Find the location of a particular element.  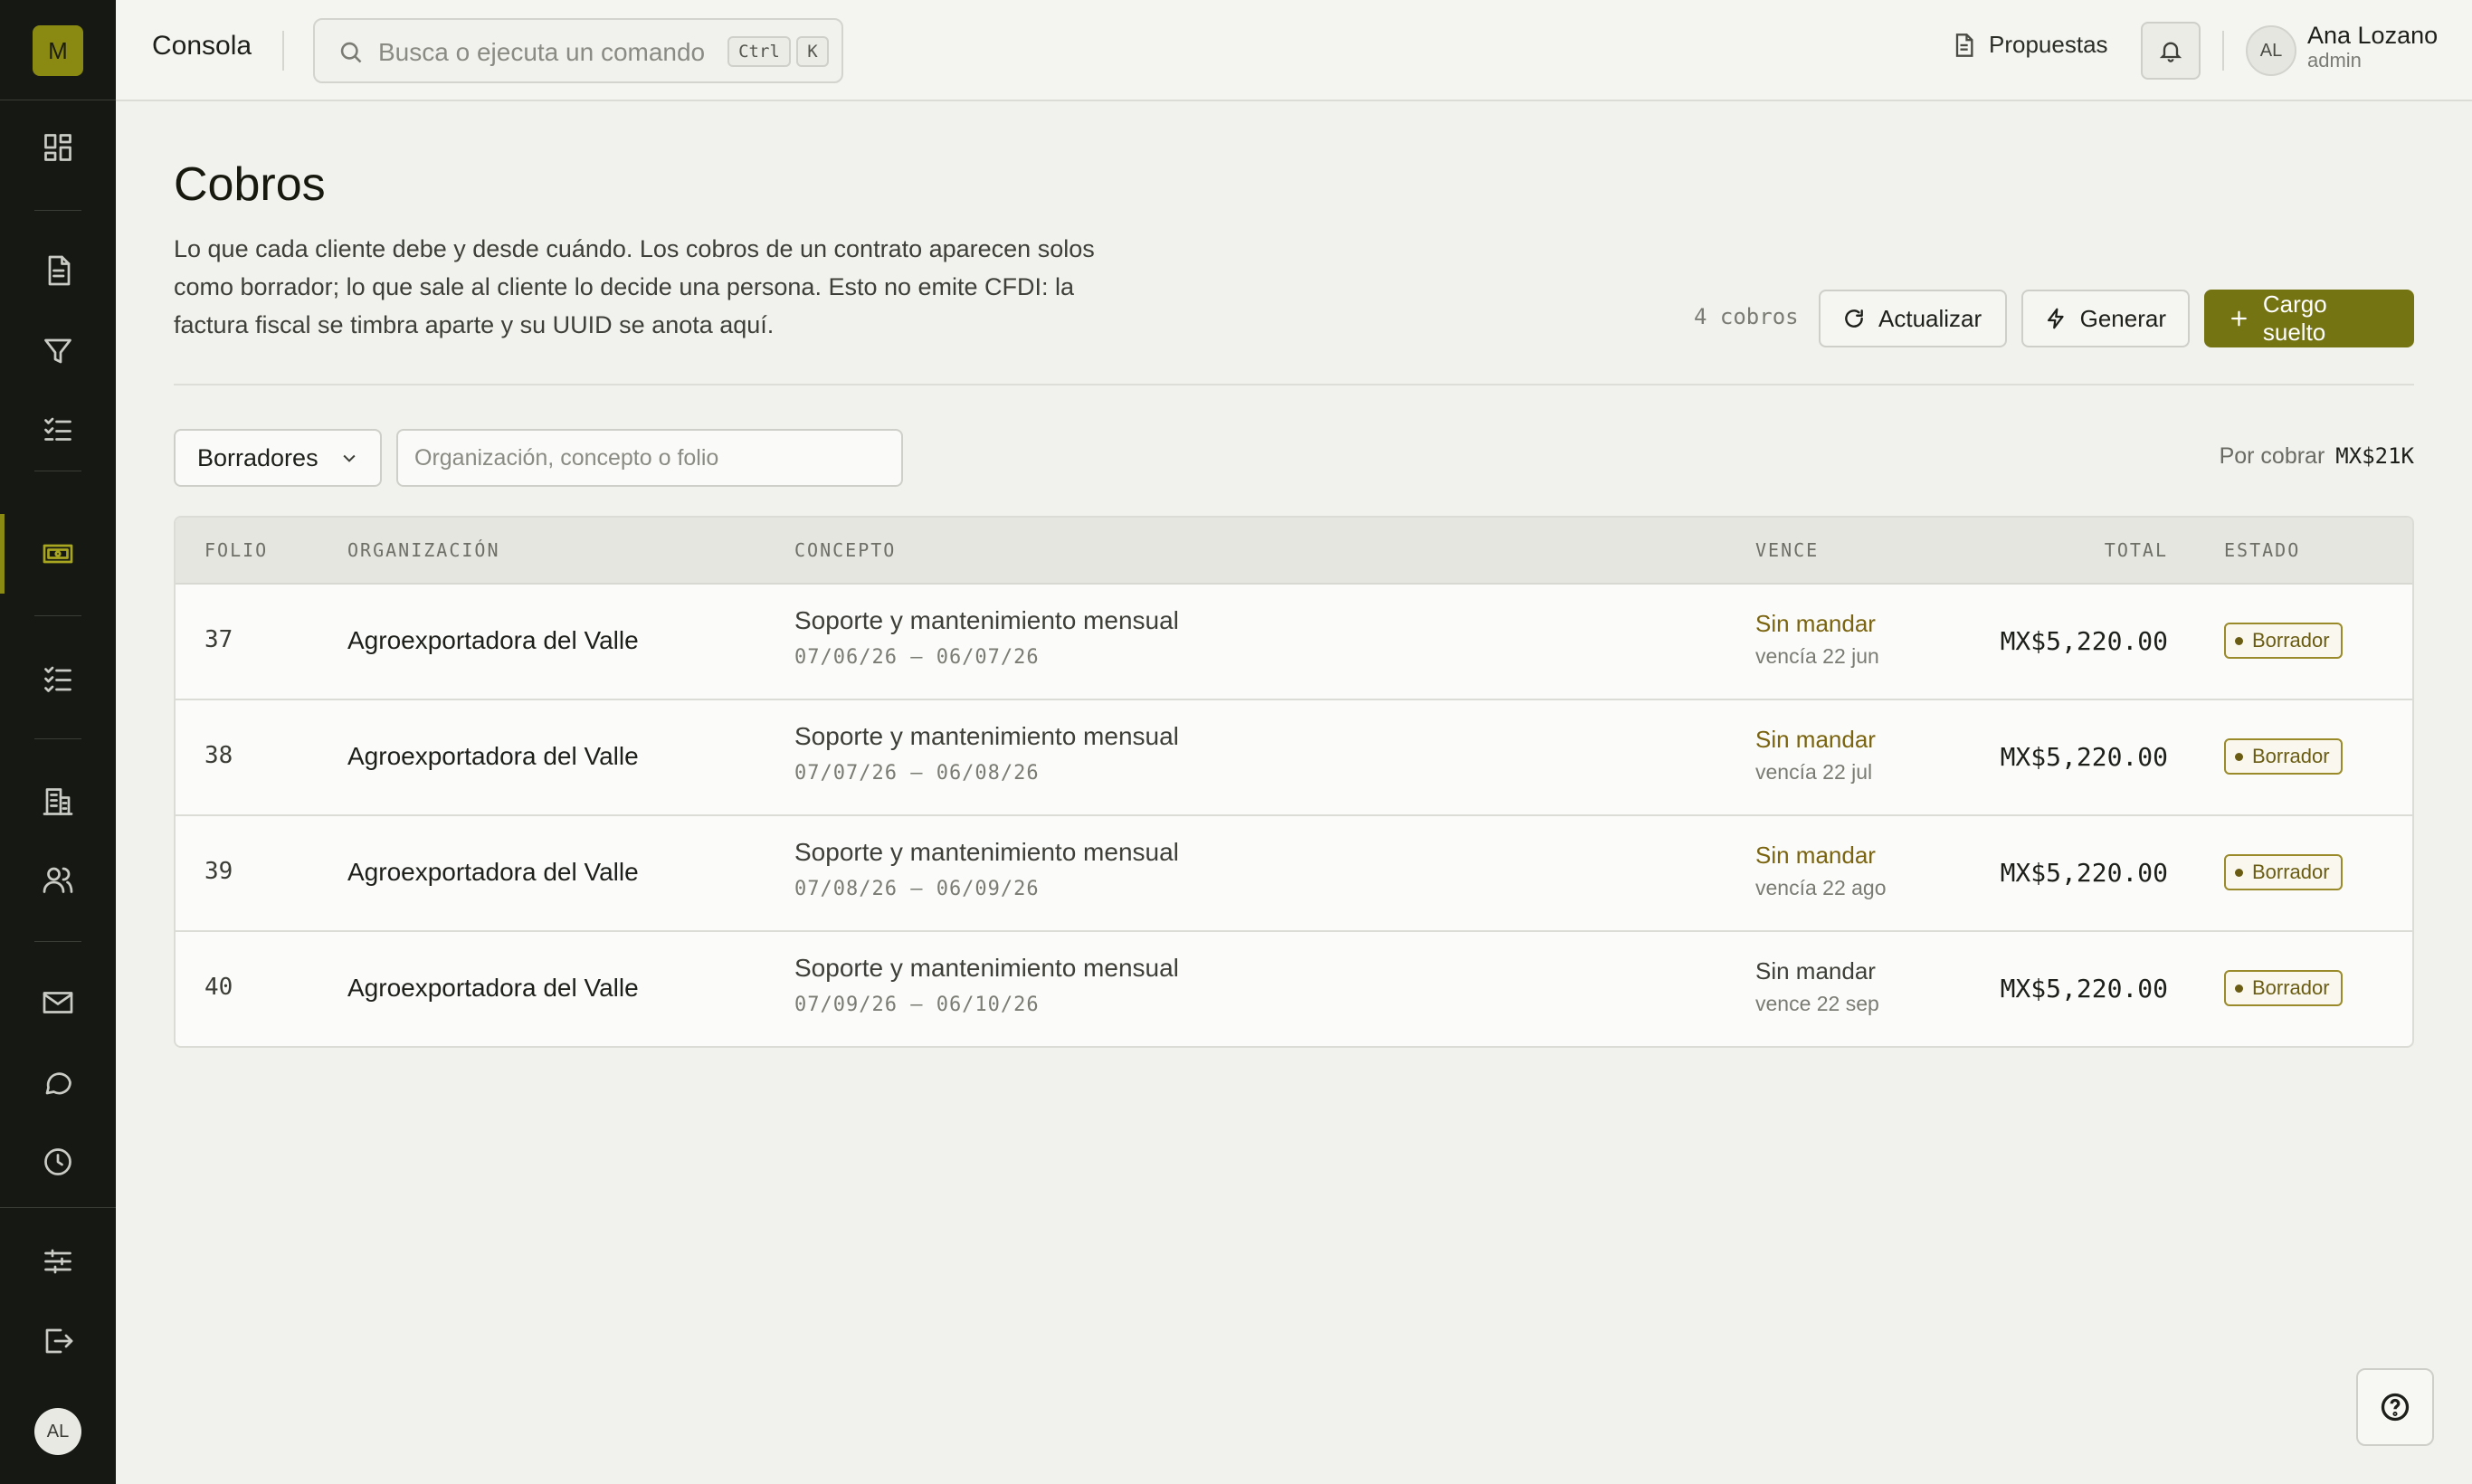

generate-button: Generar is located at coordinates (2105, 318).